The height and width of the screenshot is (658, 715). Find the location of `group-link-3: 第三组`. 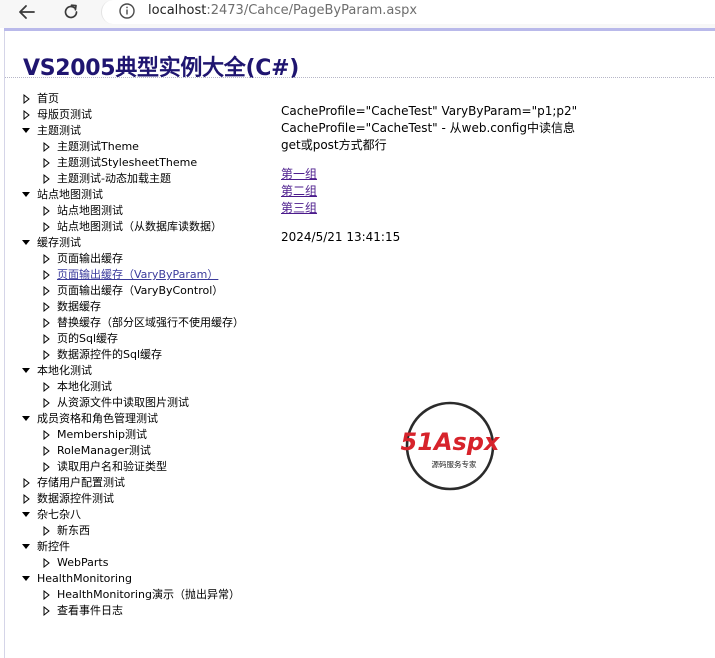

group-link-3: 第三组 is located at coordinates (299, 208).